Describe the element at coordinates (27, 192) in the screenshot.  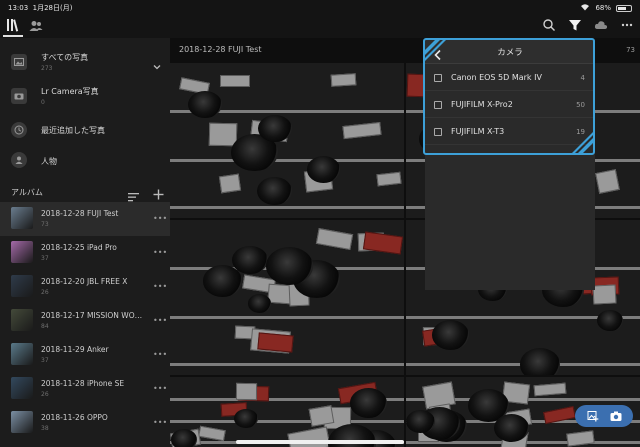
I see `album-header-label: アルバム` at that location.